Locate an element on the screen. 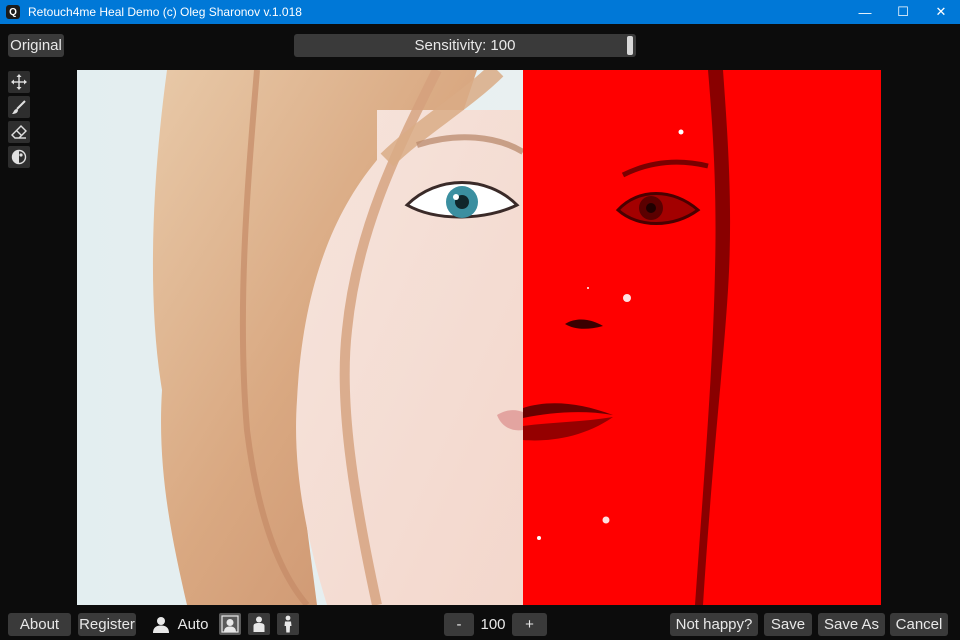 The image size is (960, 640). strength-value: 100 is located at coordinates (493, 624).